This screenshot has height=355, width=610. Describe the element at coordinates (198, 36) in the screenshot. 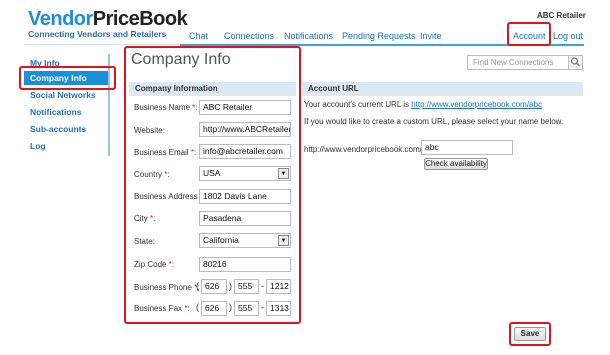

I see `nav-chat: Chat` at that location.